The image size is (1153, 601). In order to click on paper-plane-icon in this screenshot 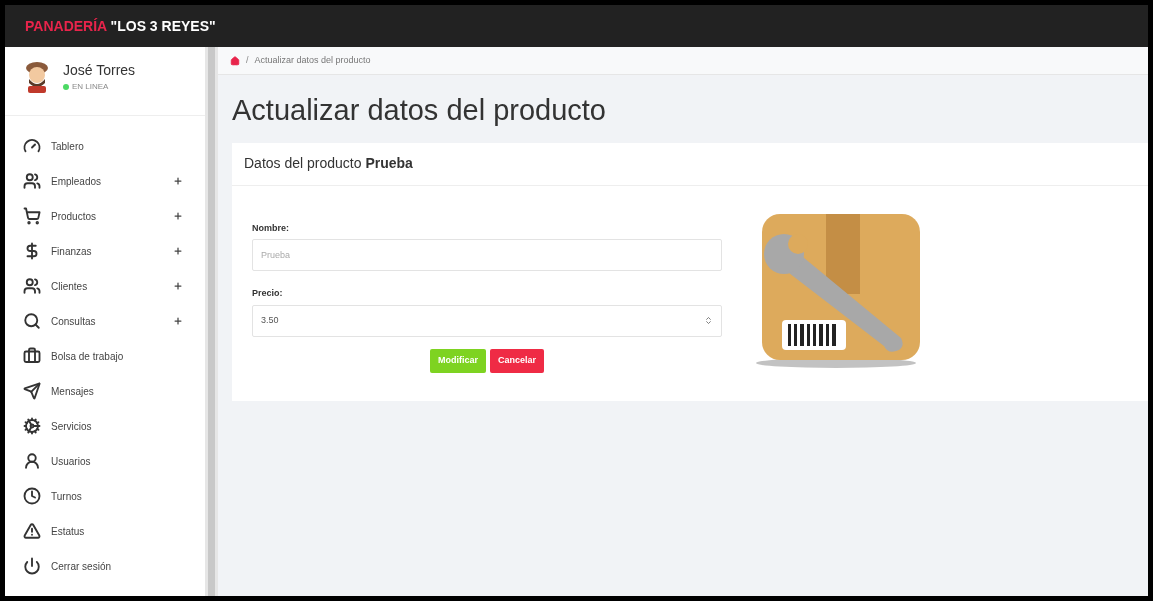, I will do `click(32, 391)`.